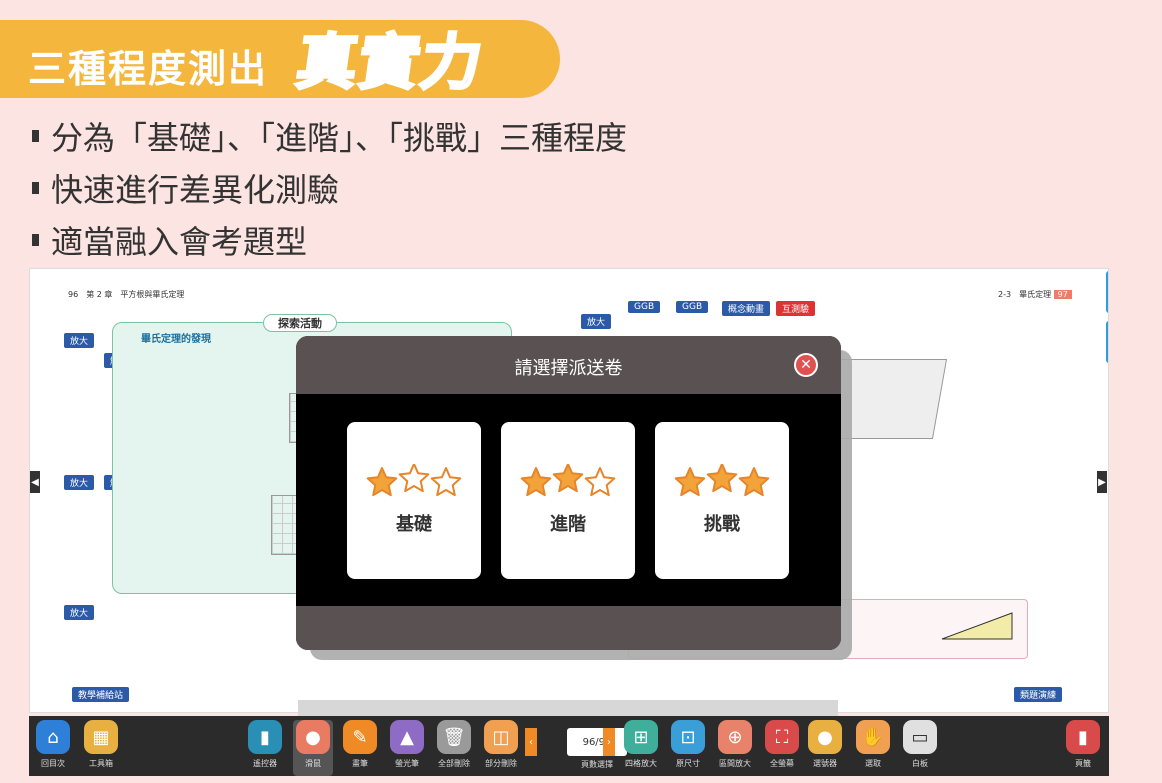 The width and height of the screenshot is (1162, 783). I want to click on left-page-header: 96 第 2 章 平方根與畢氏定理, so click(126, 294).